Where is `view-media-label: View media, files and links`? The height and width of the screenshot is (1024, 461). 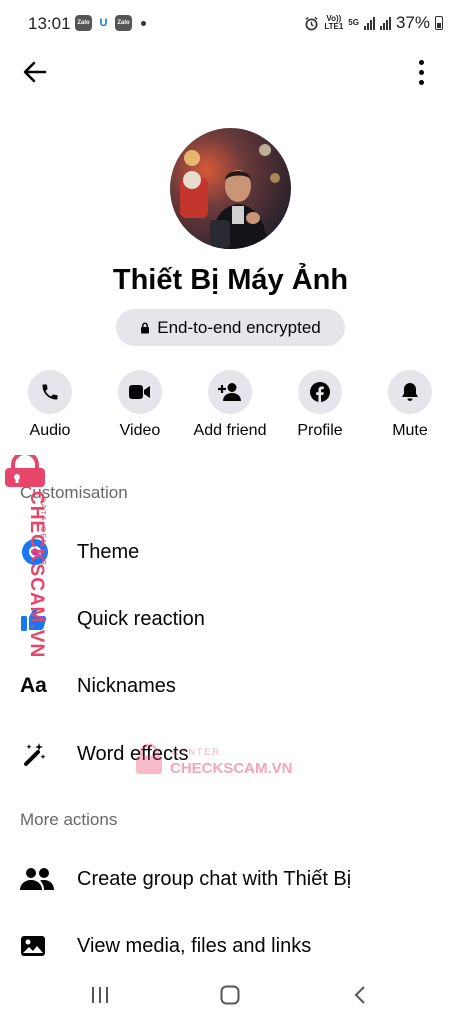 view-media-label: View media, files and links is located at coordinates (194, 945).